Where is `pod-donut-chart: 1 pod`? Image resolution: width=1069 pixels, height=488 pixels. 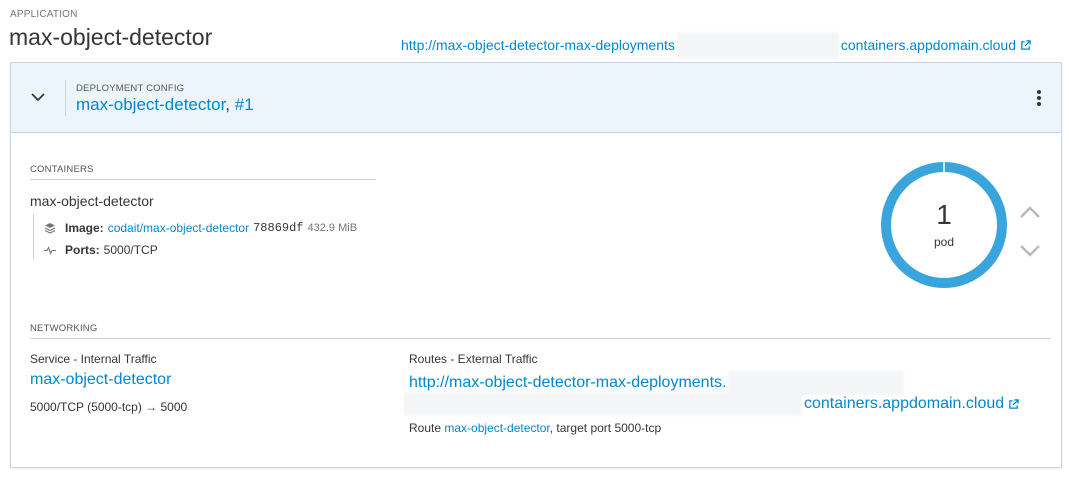 pod-donut-chart: 1 pod is located at coordinates (944, 224).